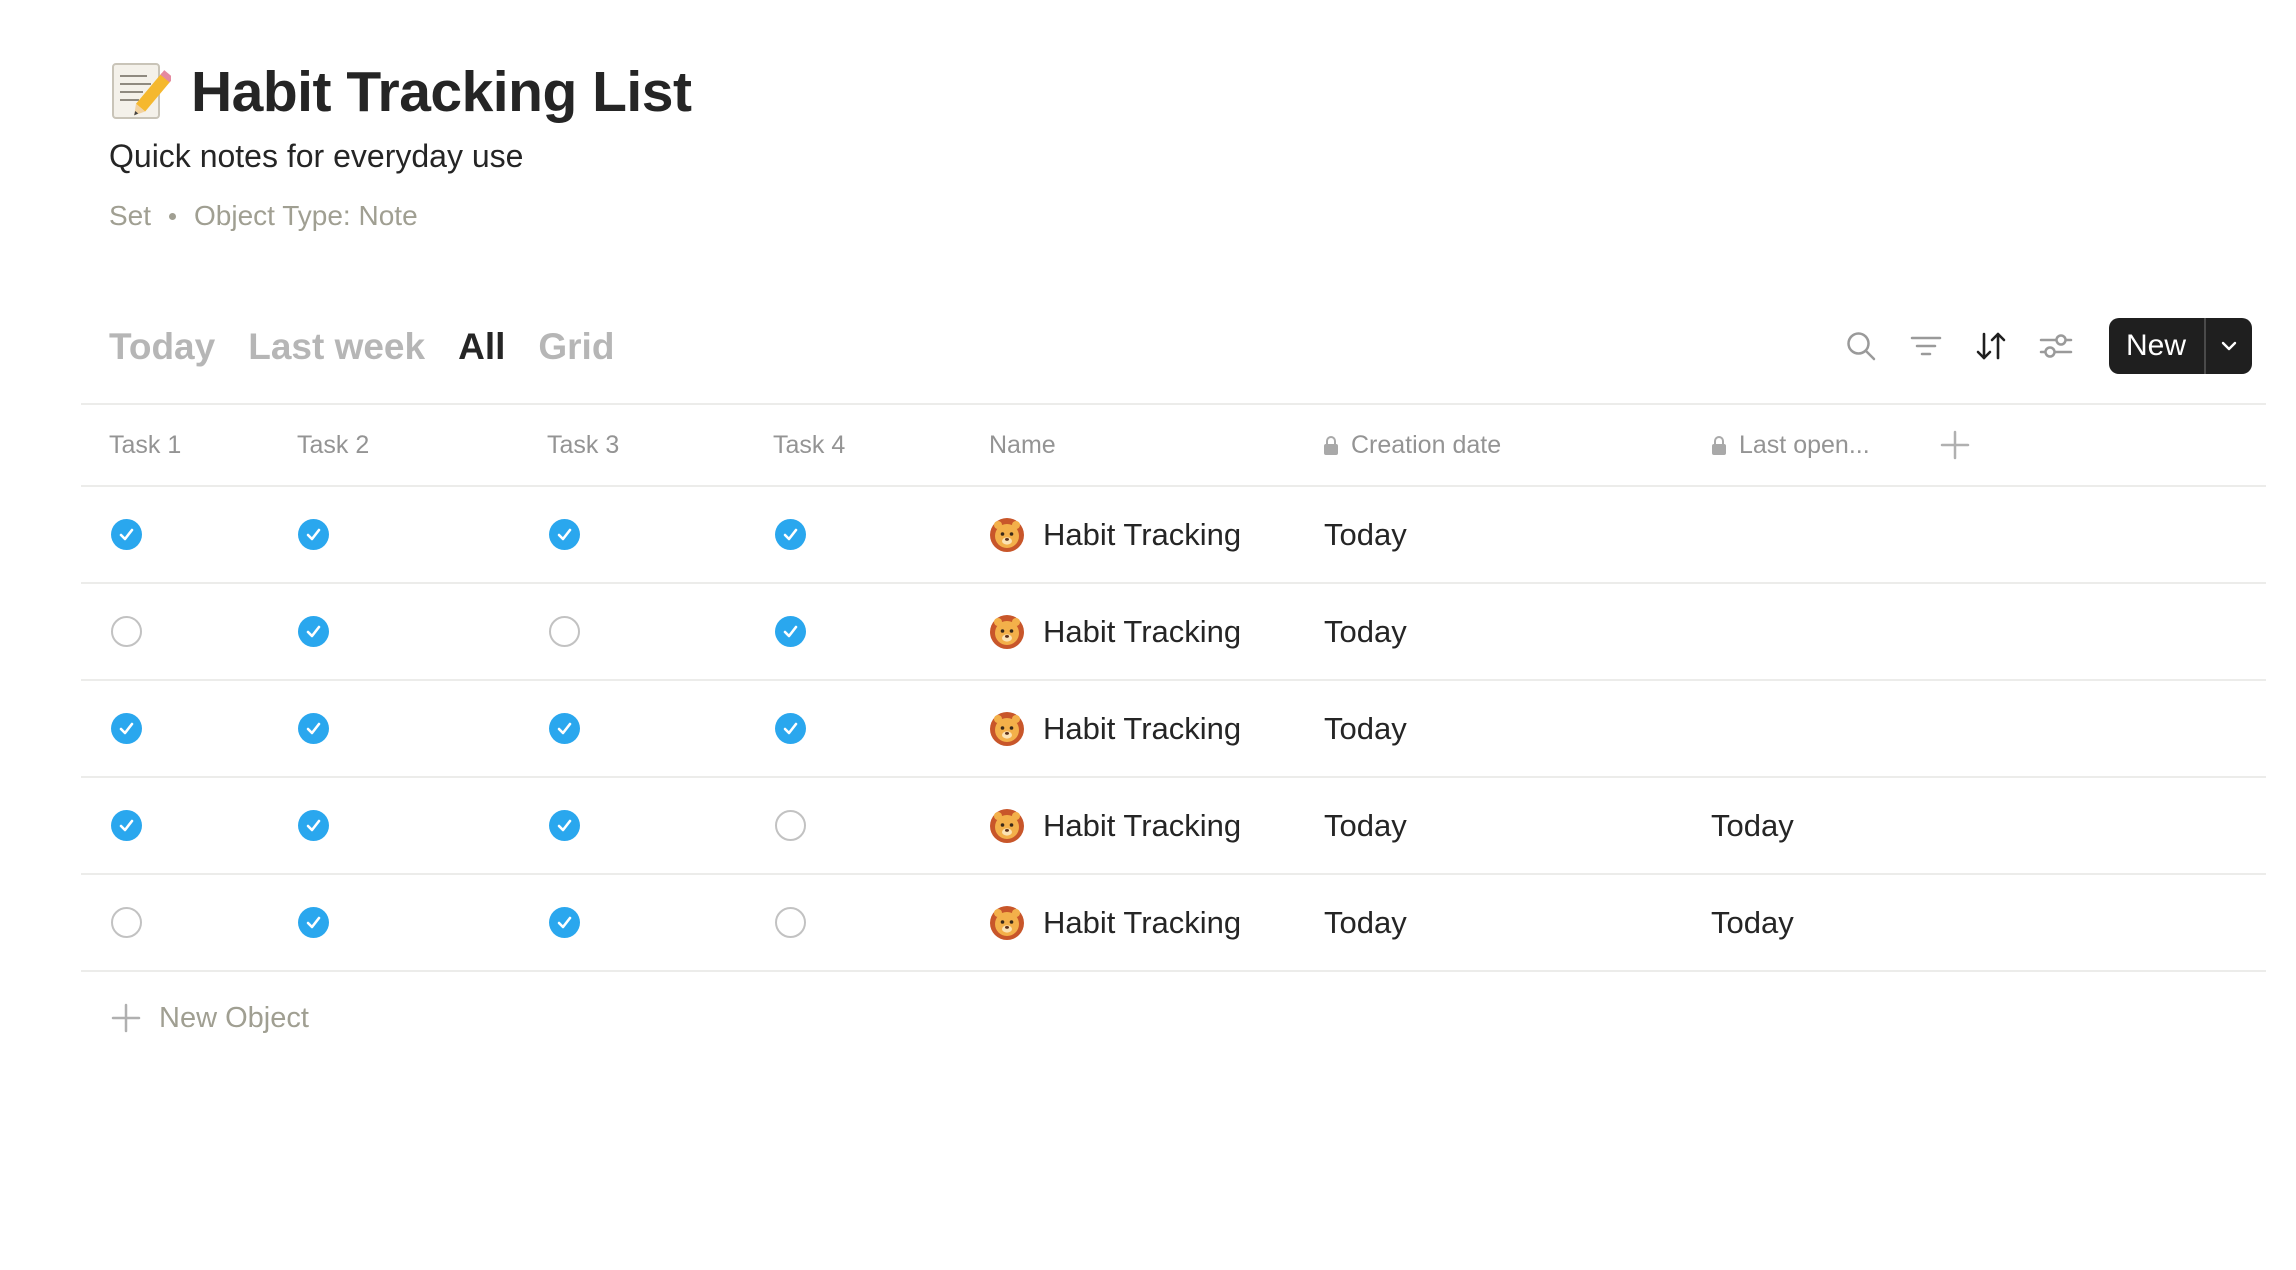  I want to click on page-header: Habit Tracking List, so click(400, 92).